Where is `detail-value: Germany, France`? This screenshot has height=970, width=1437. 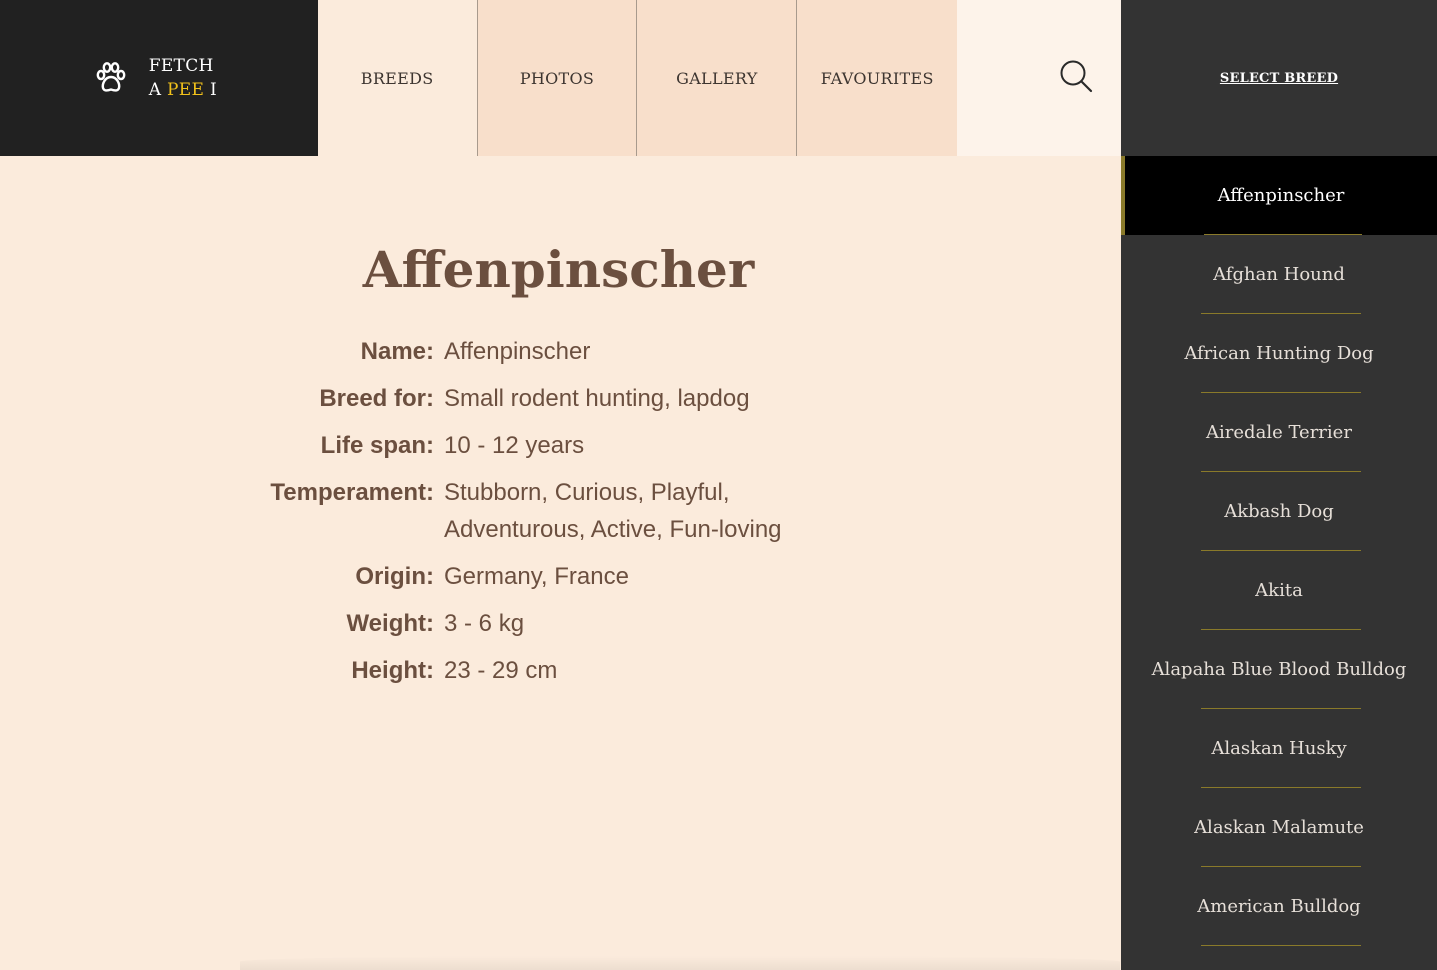 detail-value: Germany, France is located at coordinates (536, 576).